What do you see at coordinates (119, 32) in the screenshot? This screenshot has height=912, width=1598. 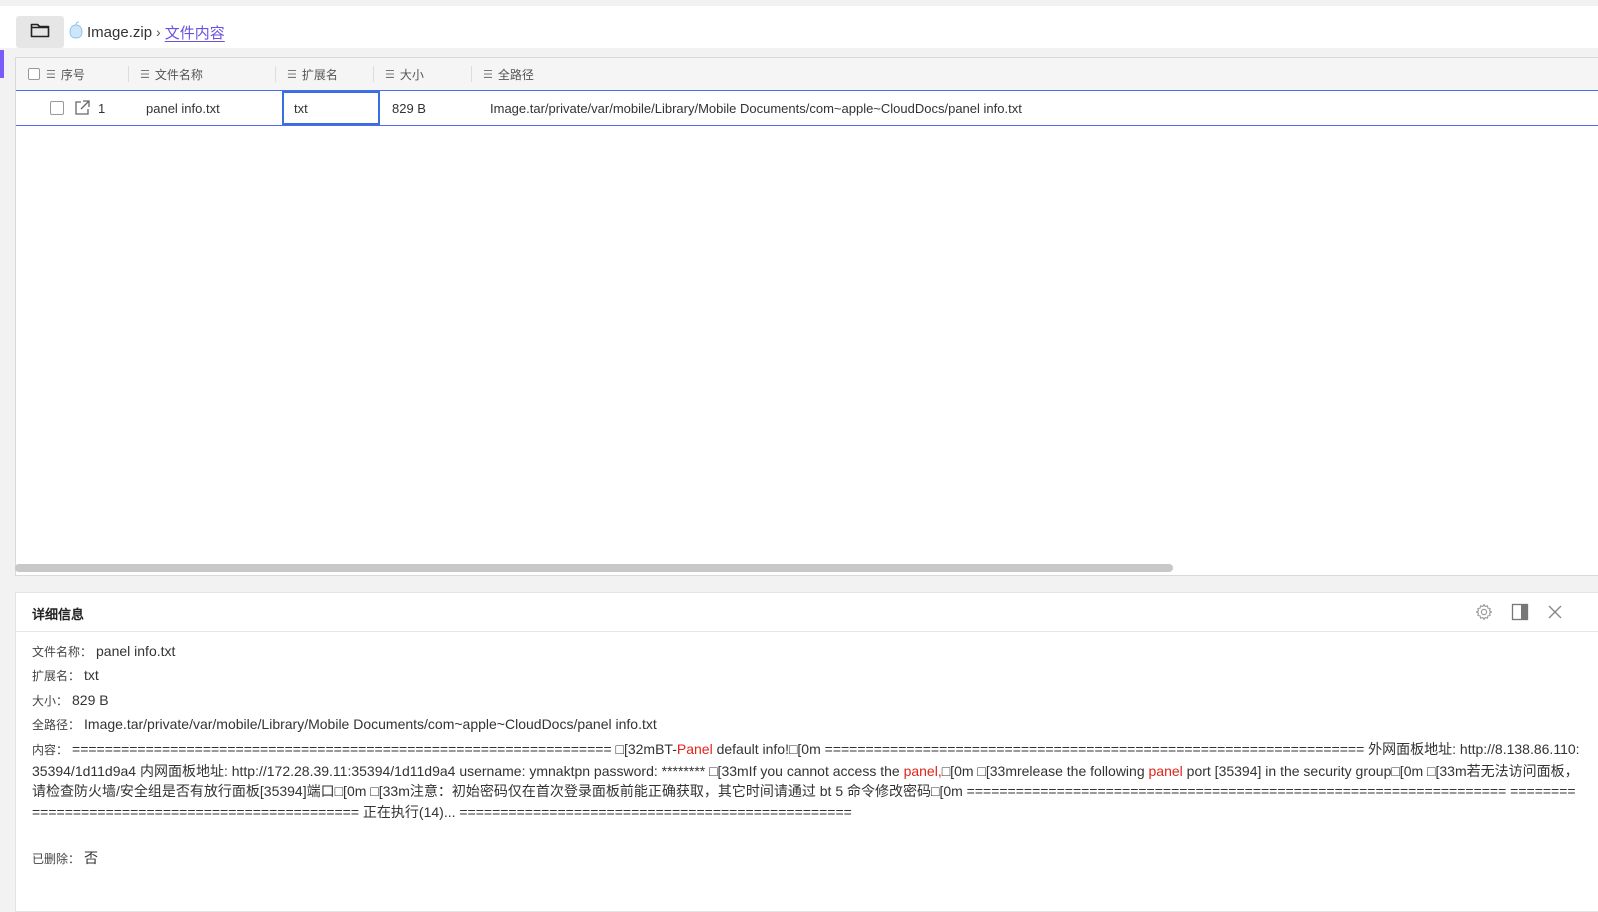 I see `breadcrumb-root: Image.zip` at bounding box center [119, 32].